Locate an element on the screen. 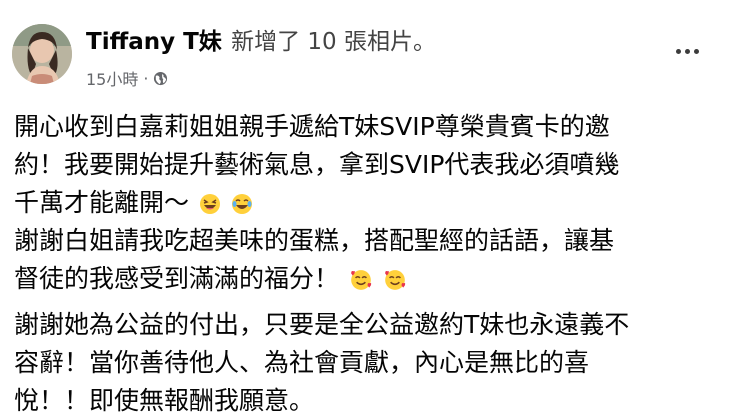 This screenshot has width=731, height=420. public-globe-icon is located at coordinates (160, 78).